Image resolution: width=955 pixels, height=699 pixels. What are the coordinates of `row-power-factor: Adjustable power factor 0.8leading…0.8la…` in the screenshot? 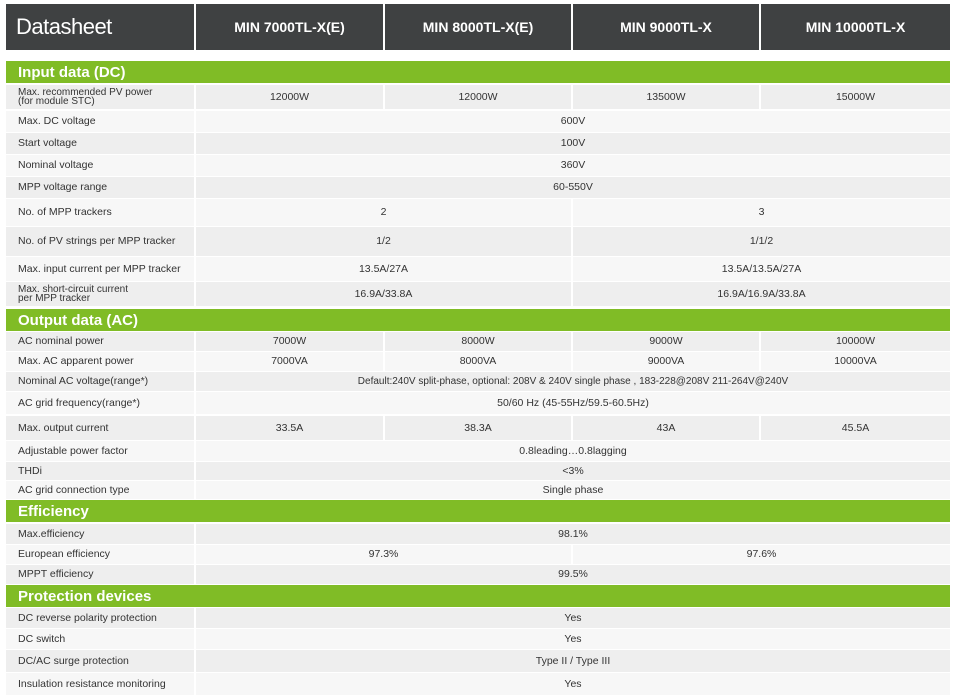 It's located at (478, 451).